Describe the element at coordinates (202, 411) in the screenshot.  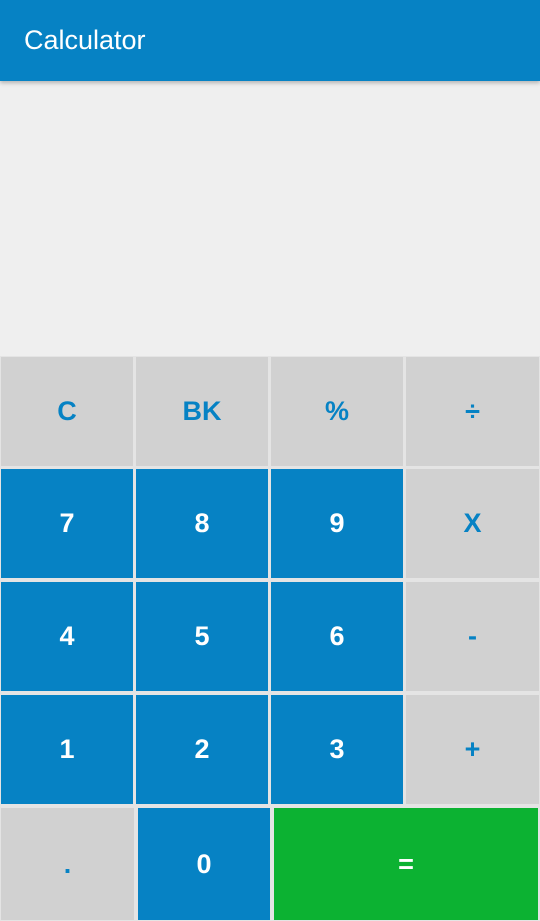
I see `backspace-button: BK` at that location.